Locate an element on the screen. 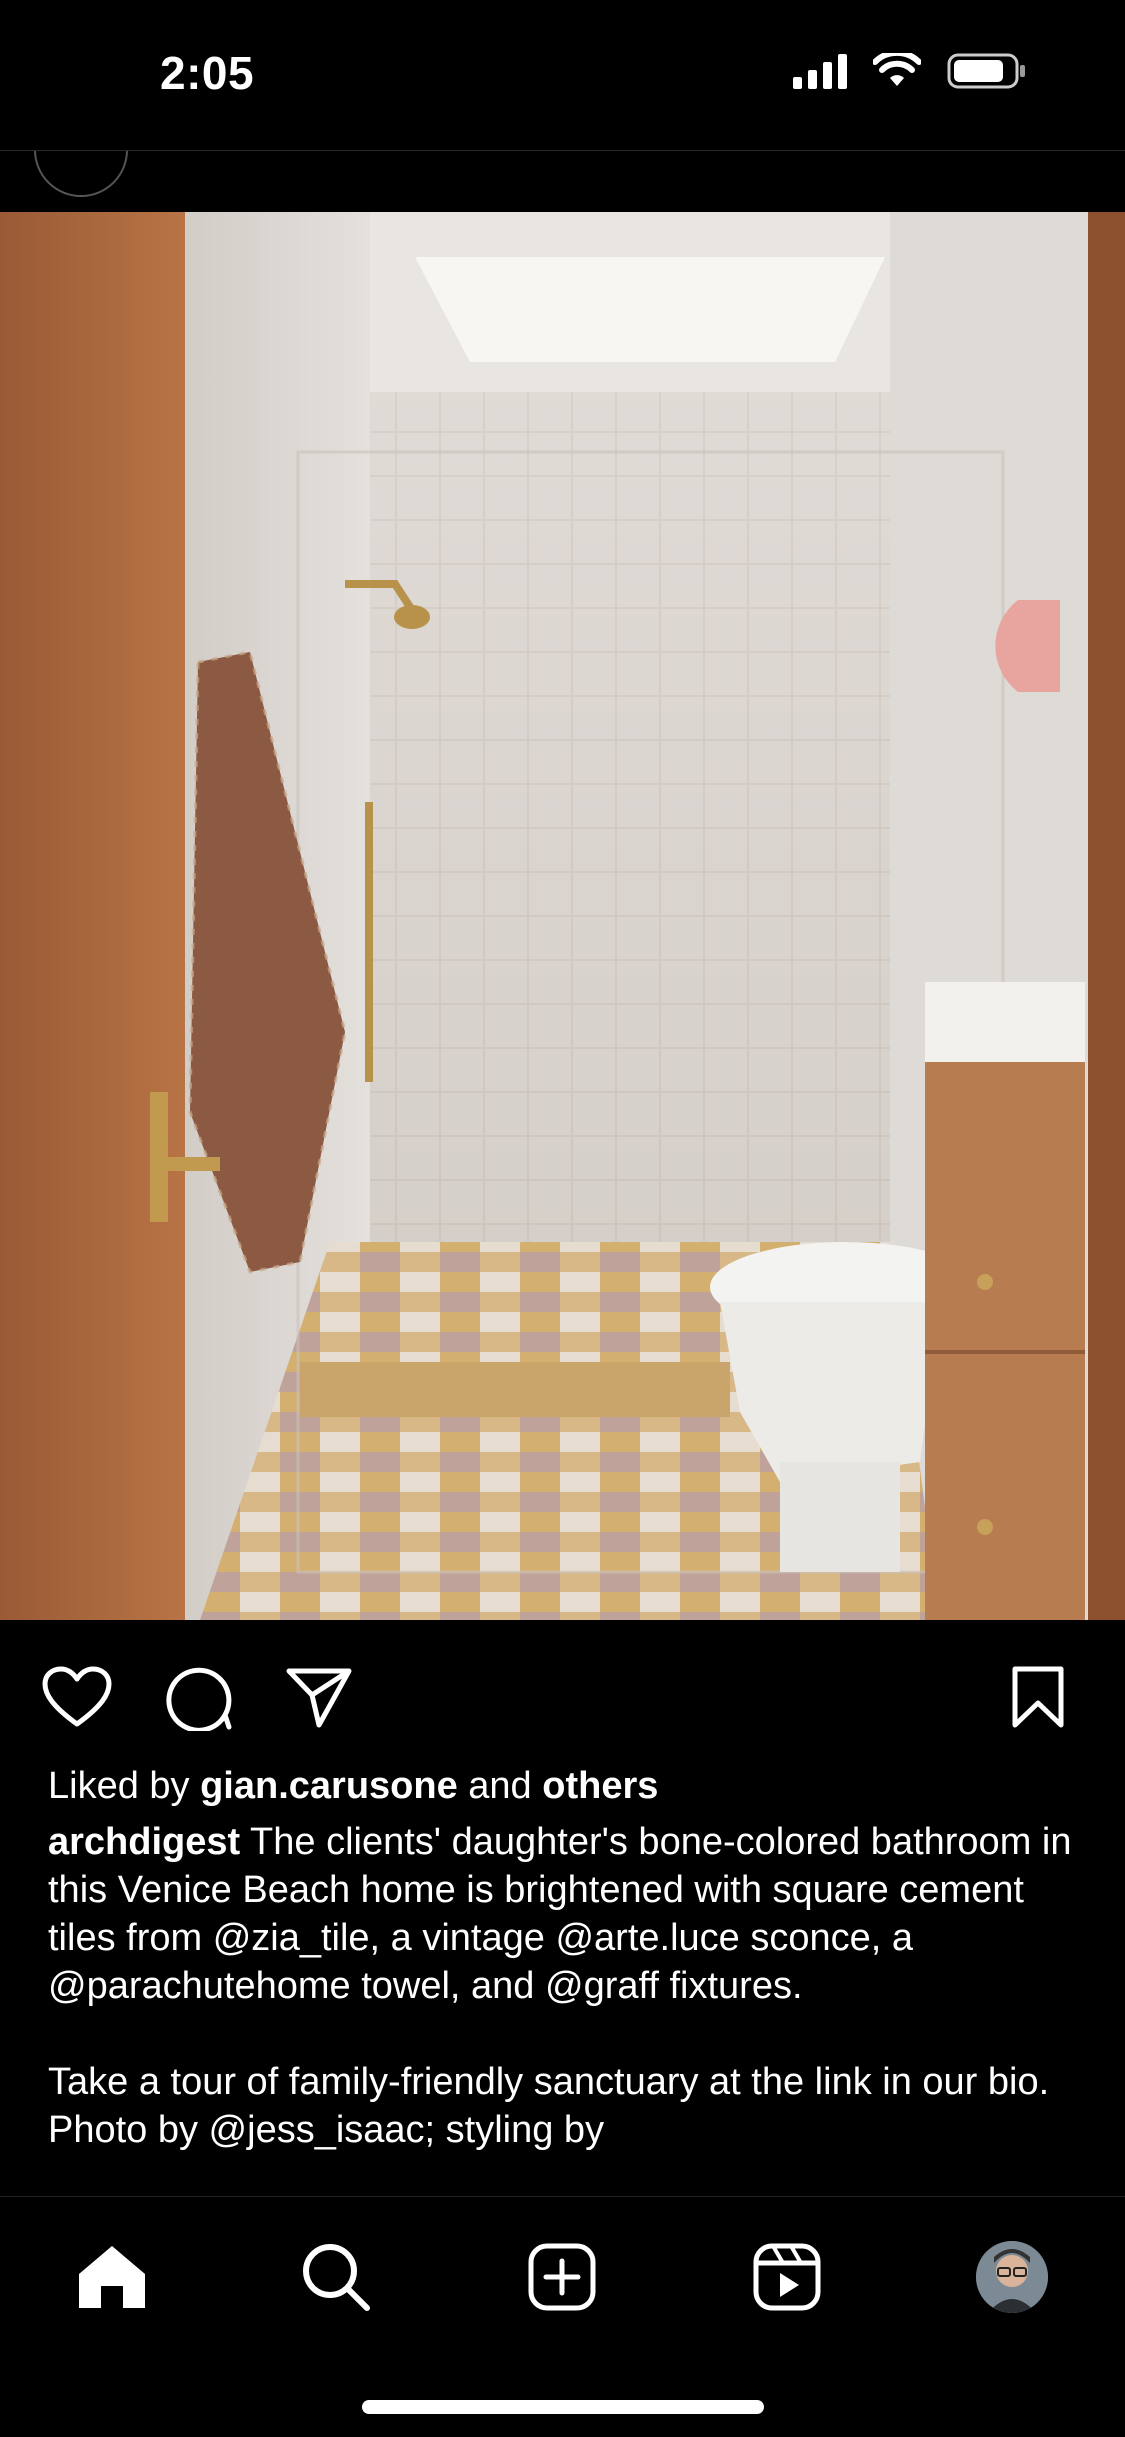 The height and width of the screenshot is (2437, 1125). liked-by-user: gian.carusone is located at coordinates (329, 1786).